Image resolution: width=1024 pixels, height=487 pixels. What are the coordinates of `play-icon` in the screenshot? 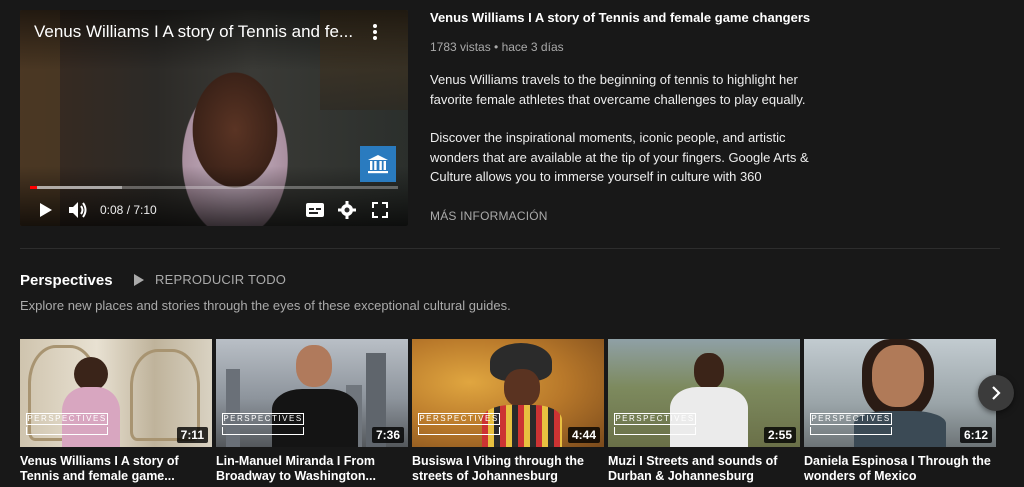 It's located at (46, 210).